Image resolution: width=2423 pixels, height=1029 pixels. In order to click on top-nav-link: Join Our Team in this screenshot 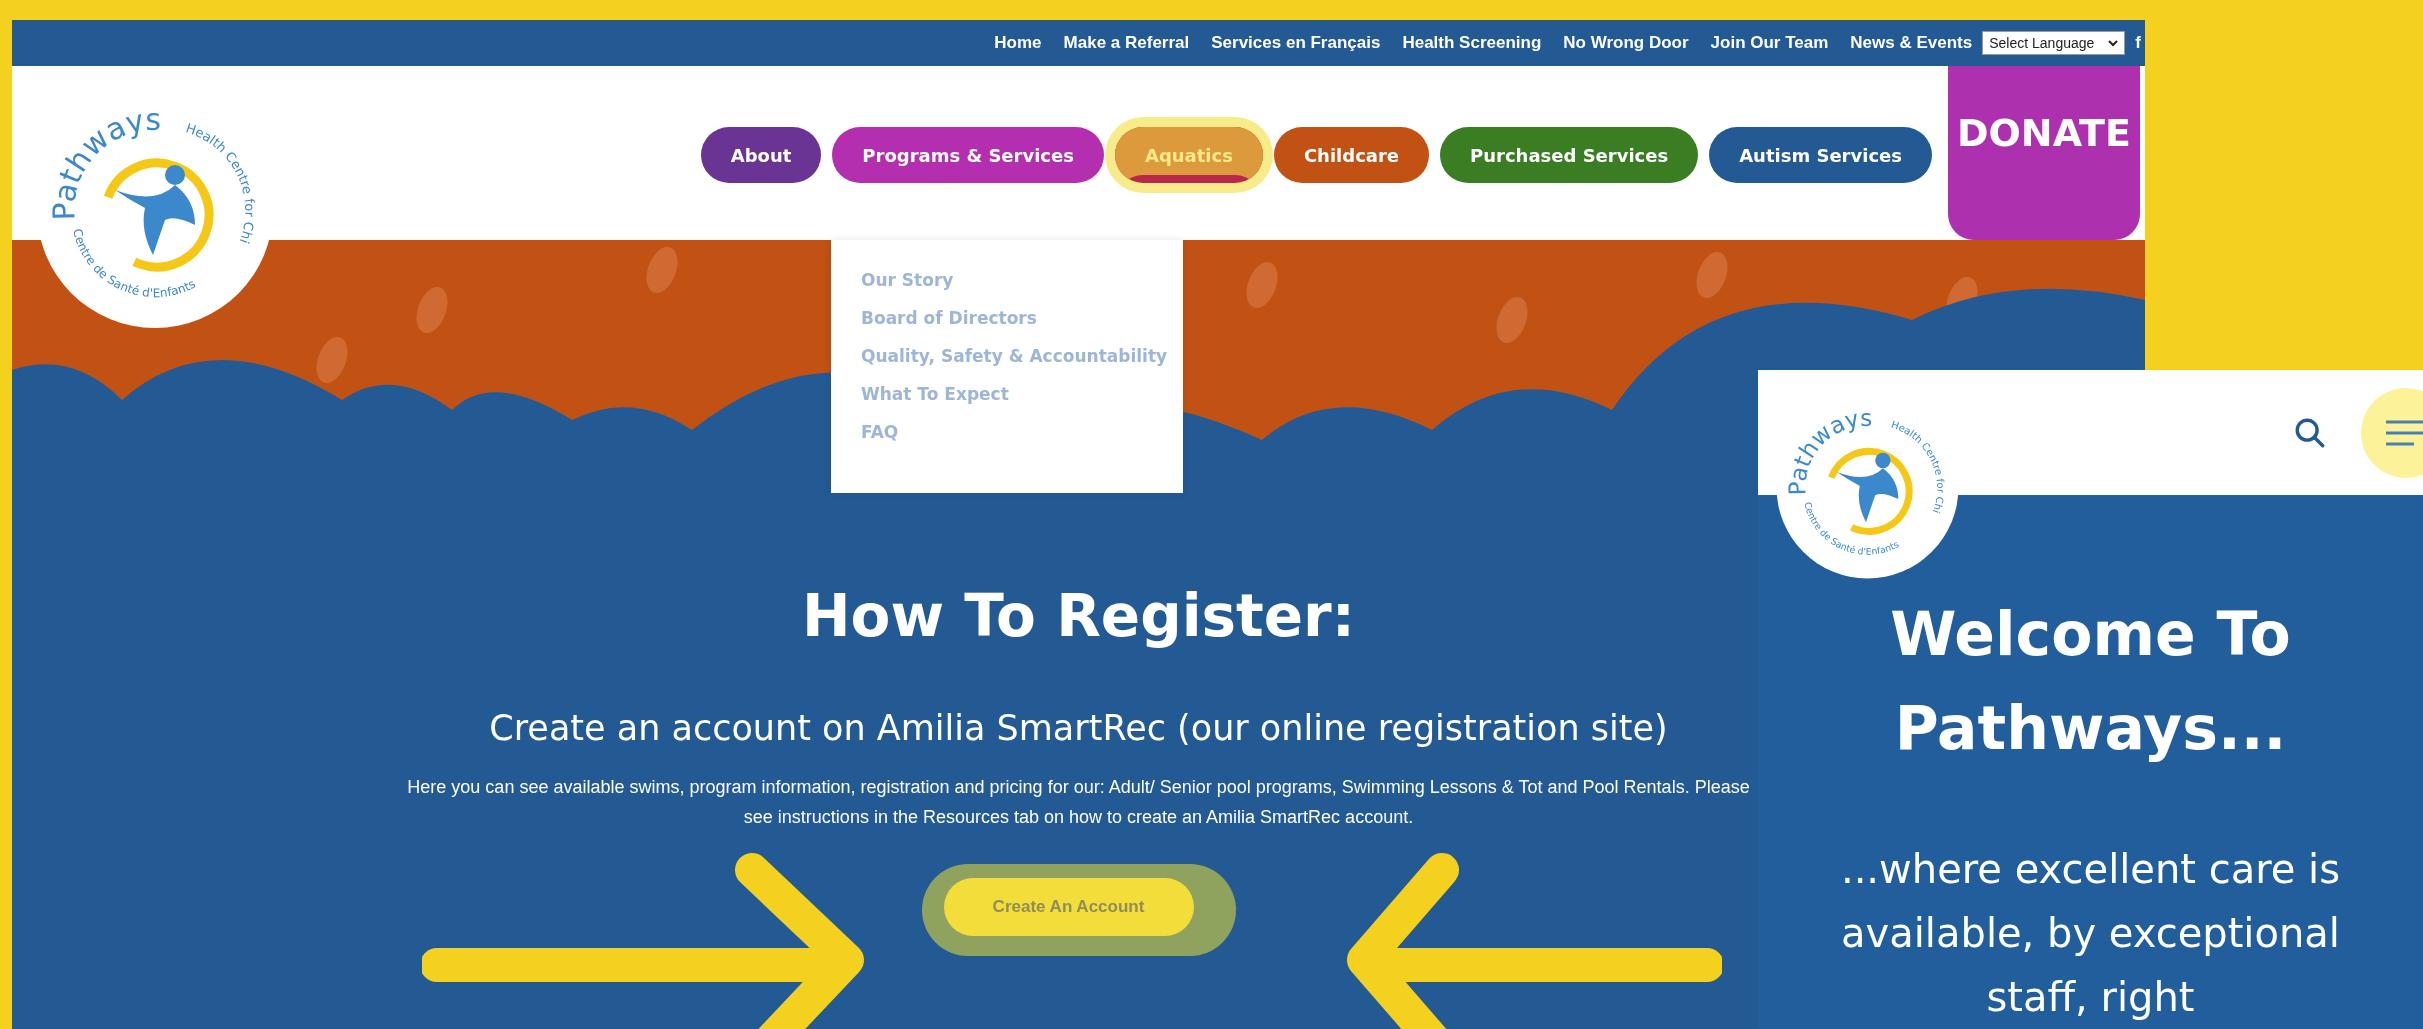, I will do `click(1769, 43)`.